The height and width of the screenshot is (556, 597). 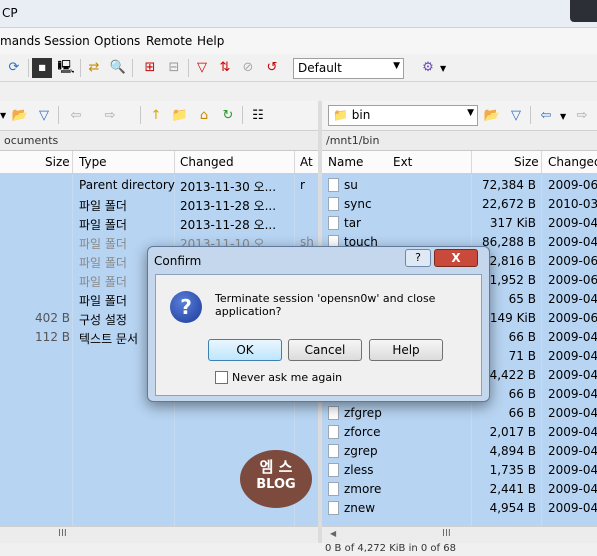 I want to click on dialog-help-button: ?, so click(x=418, y=258).